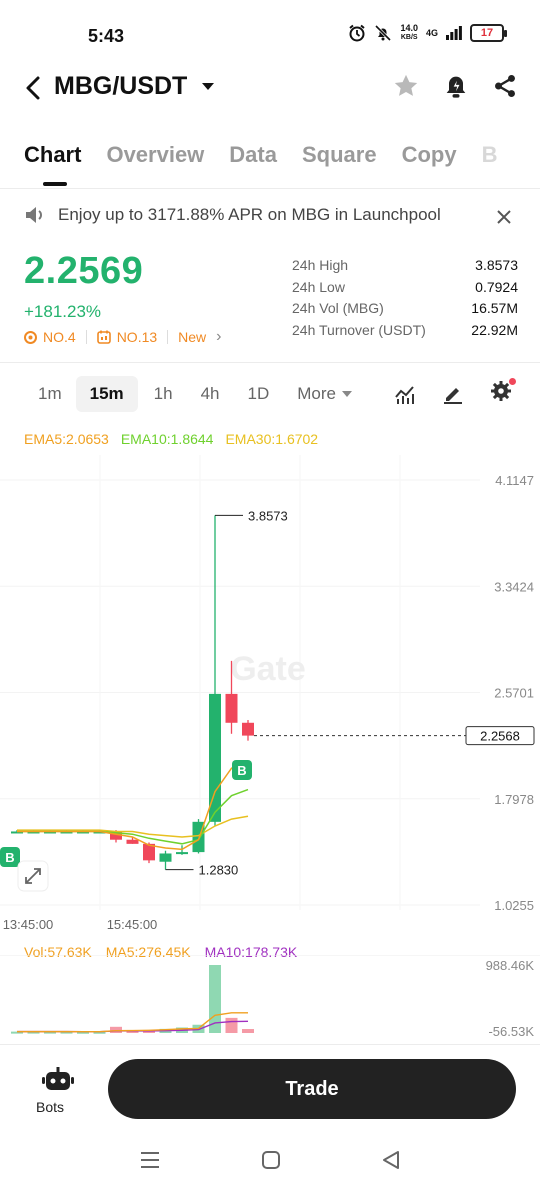 The image size is (540, 1200). I want to click on x-tick-label: 13:45:00, so click(28, 924).